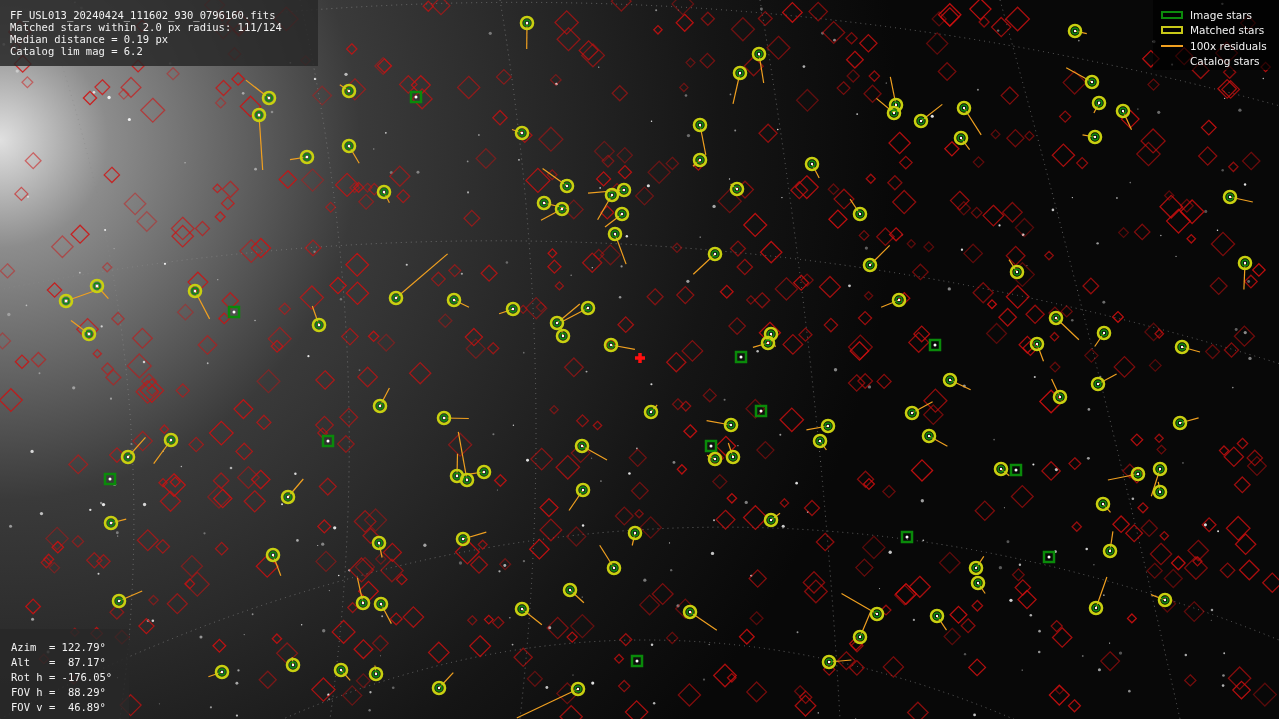 The image size is (1279, 719). I want to click on info-text: Catalog lim mag = 6.2, so click(77, 51).